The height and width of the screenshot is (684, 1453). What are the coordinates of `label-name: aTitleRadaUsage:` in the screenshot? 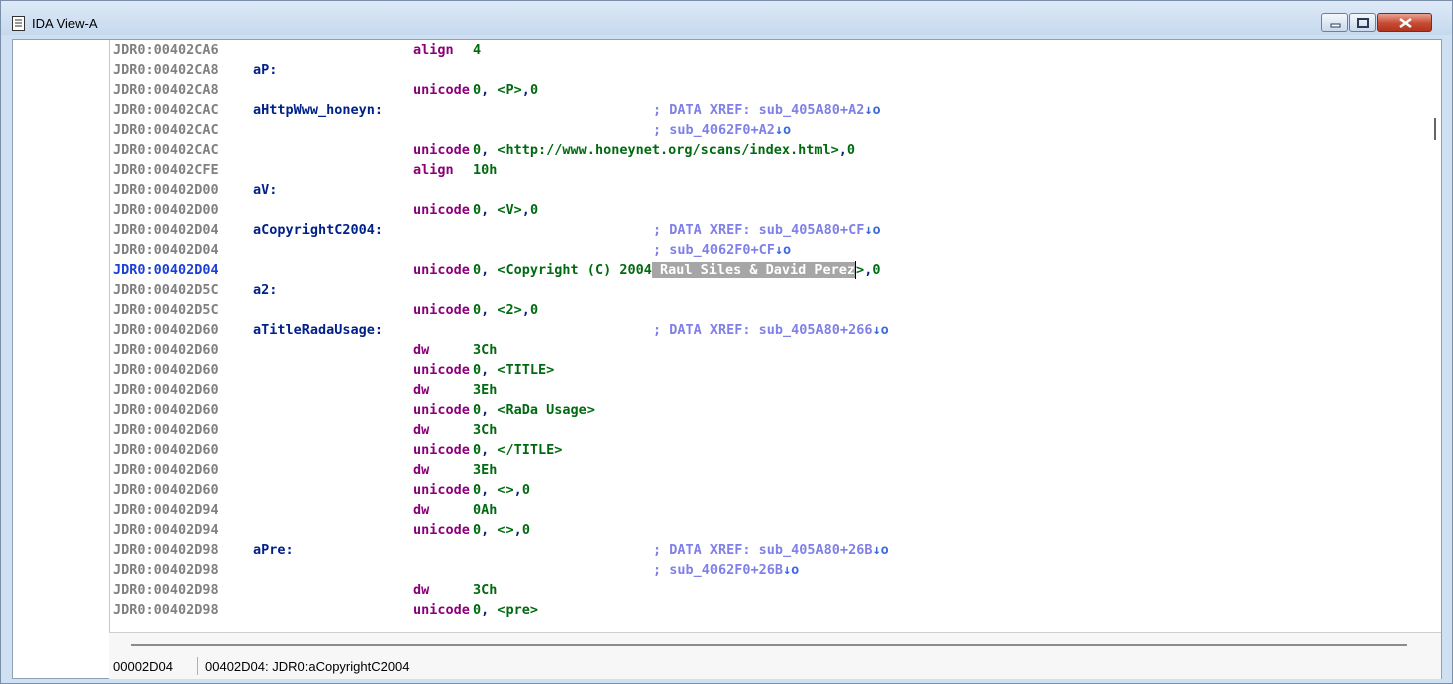 It's located at (318, 330).